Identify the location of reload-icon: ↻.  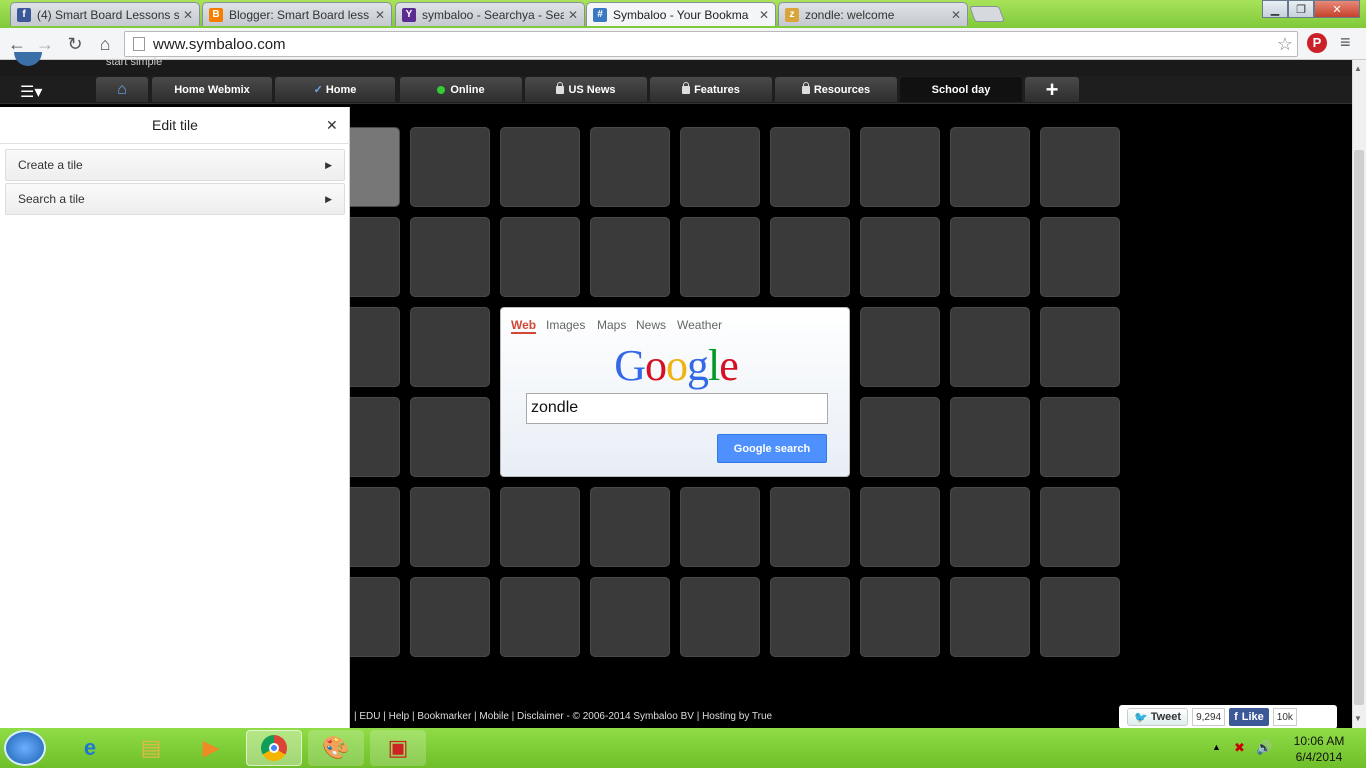
(75, 44).